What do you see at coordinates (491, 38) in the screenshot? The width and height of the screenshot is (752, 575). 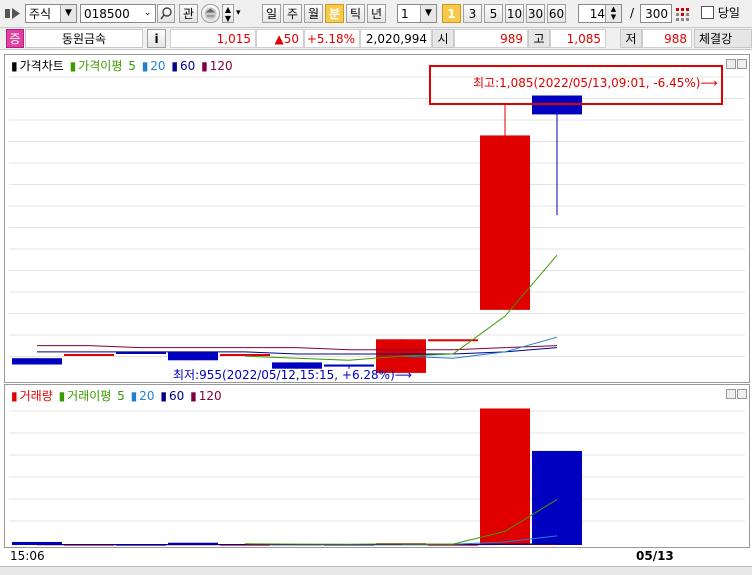 I see `open-value: 989` at bounding box center [491, 38].